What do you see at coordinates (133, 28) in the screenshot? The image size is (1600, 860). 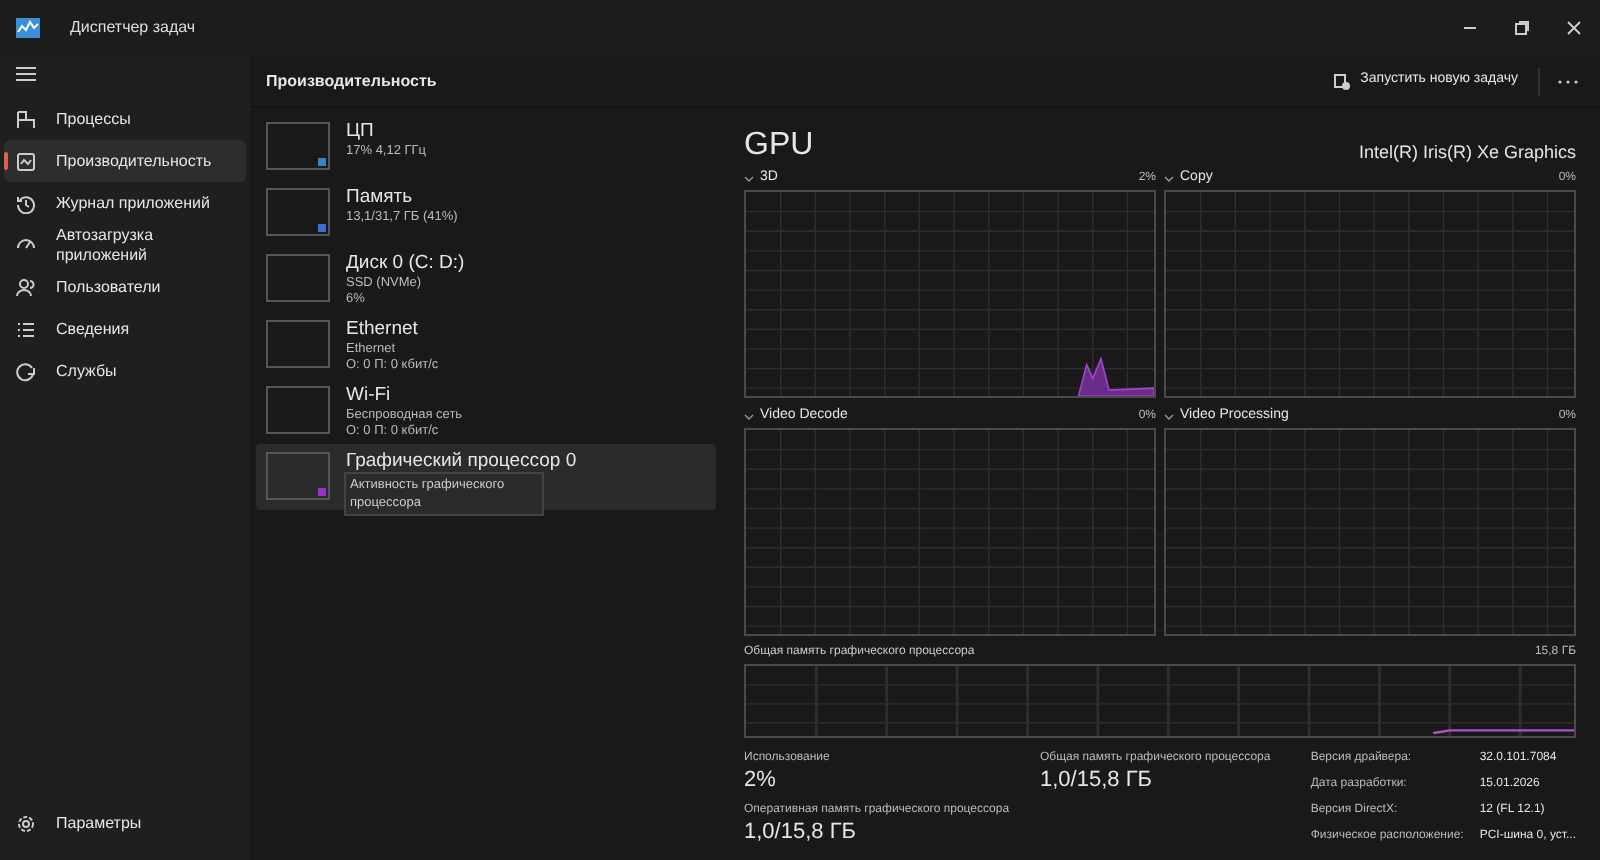 I see `window-title: Диспетчер задач` at bounding box center [133, 28].